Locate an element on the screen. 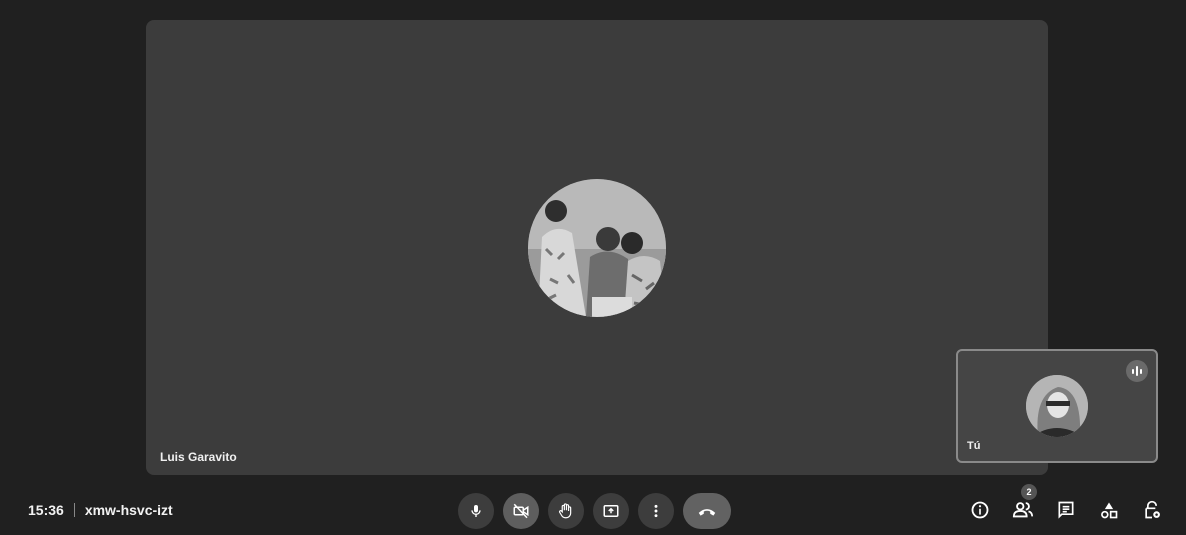 The image size is (1186, 535). camera-button is located at coordinates (521, 511).